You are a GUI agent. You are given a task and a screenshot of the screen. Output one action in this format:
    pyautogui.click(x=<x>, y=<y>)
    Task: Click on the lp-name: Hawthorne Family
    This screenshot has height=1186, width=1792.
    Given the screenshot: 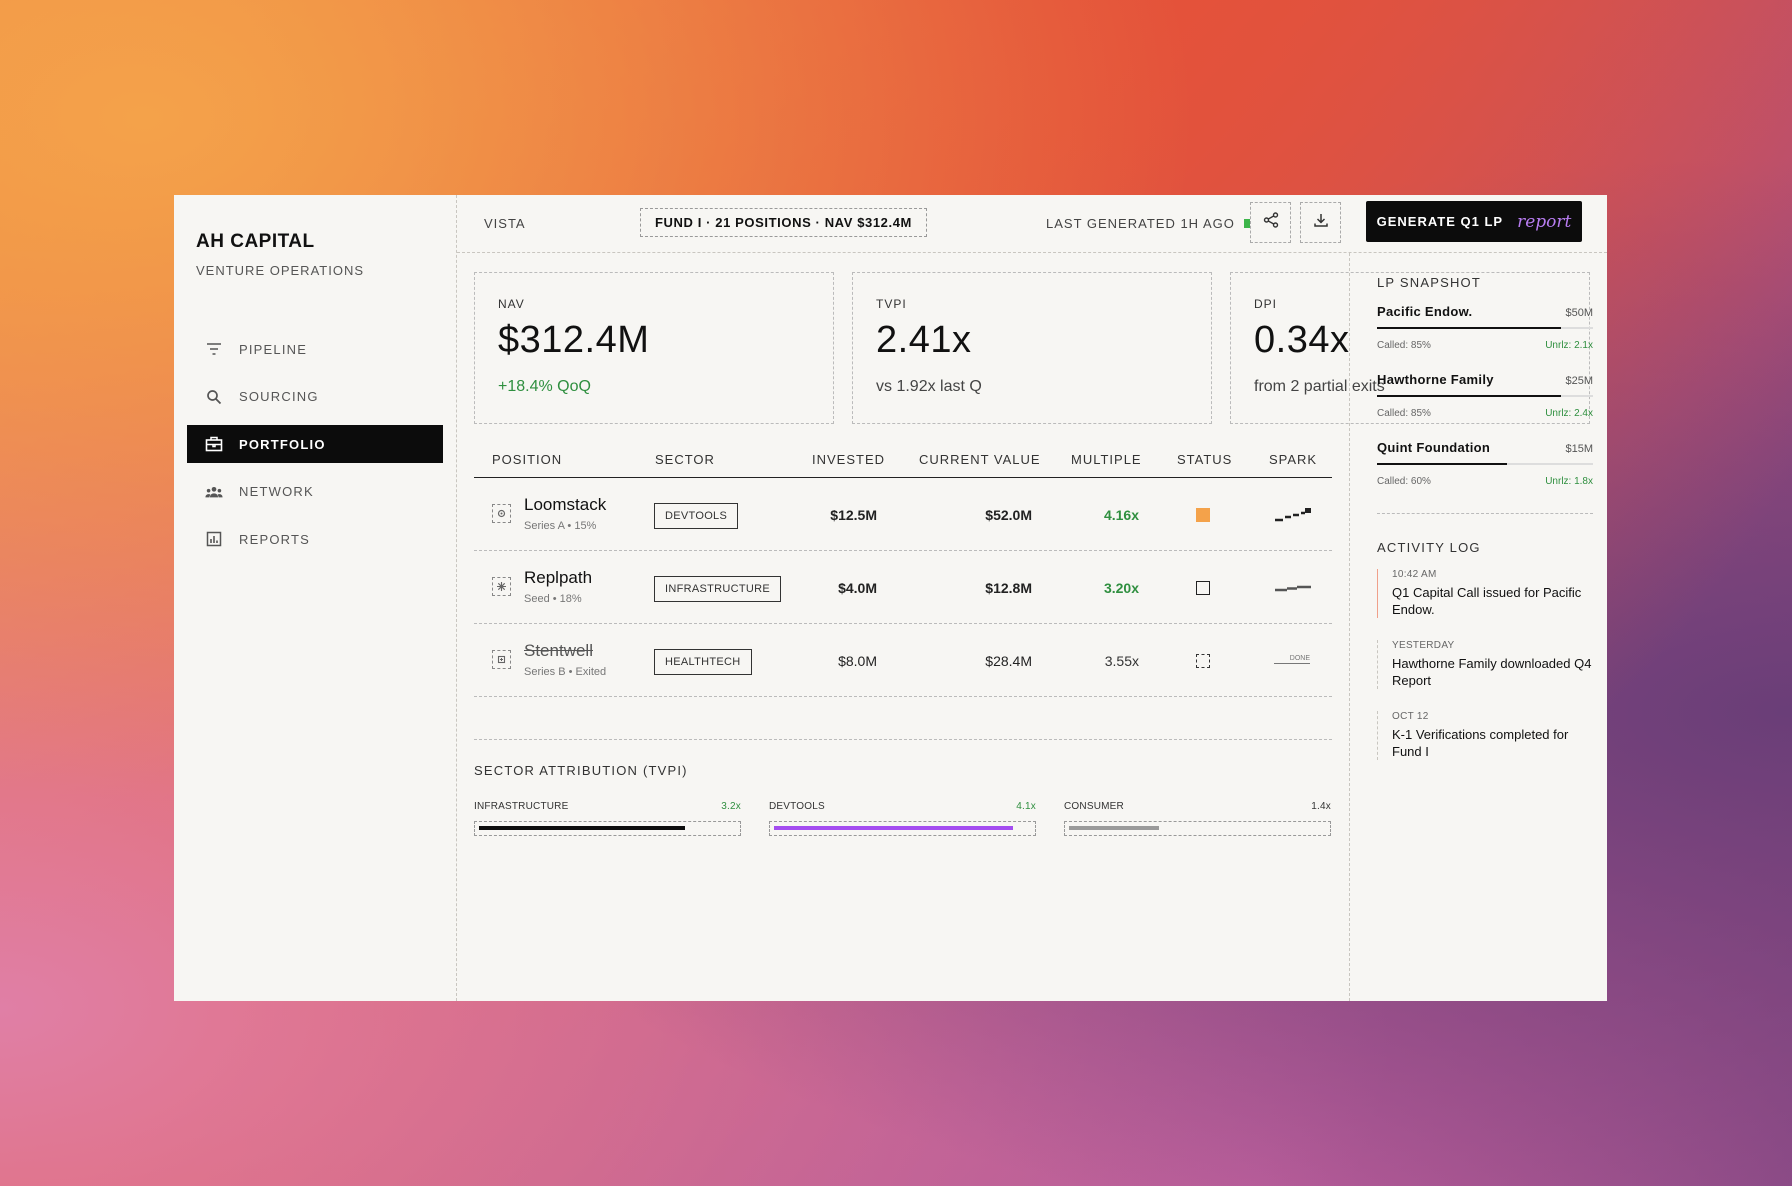 What is the action you would take?
    pyautogui.click(x=1435, y=379)
    